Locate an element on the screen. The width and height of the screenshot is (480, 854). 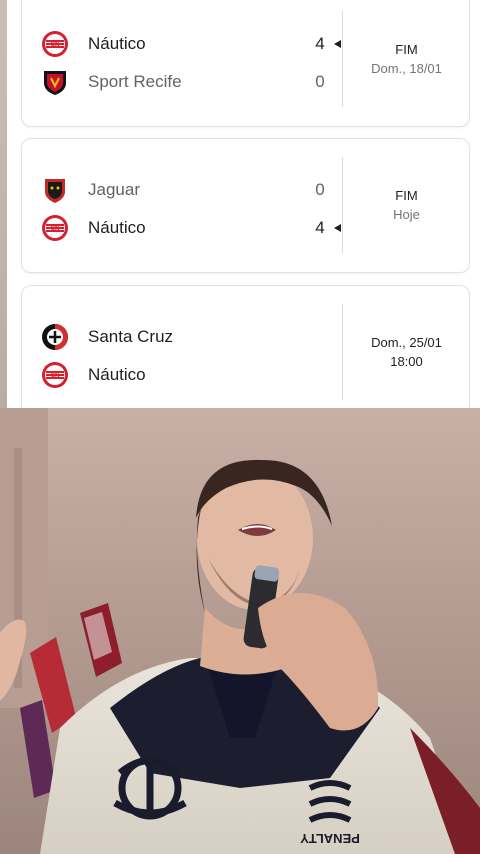
match-status: FIM Hoje is located at coordinates (406, 205).